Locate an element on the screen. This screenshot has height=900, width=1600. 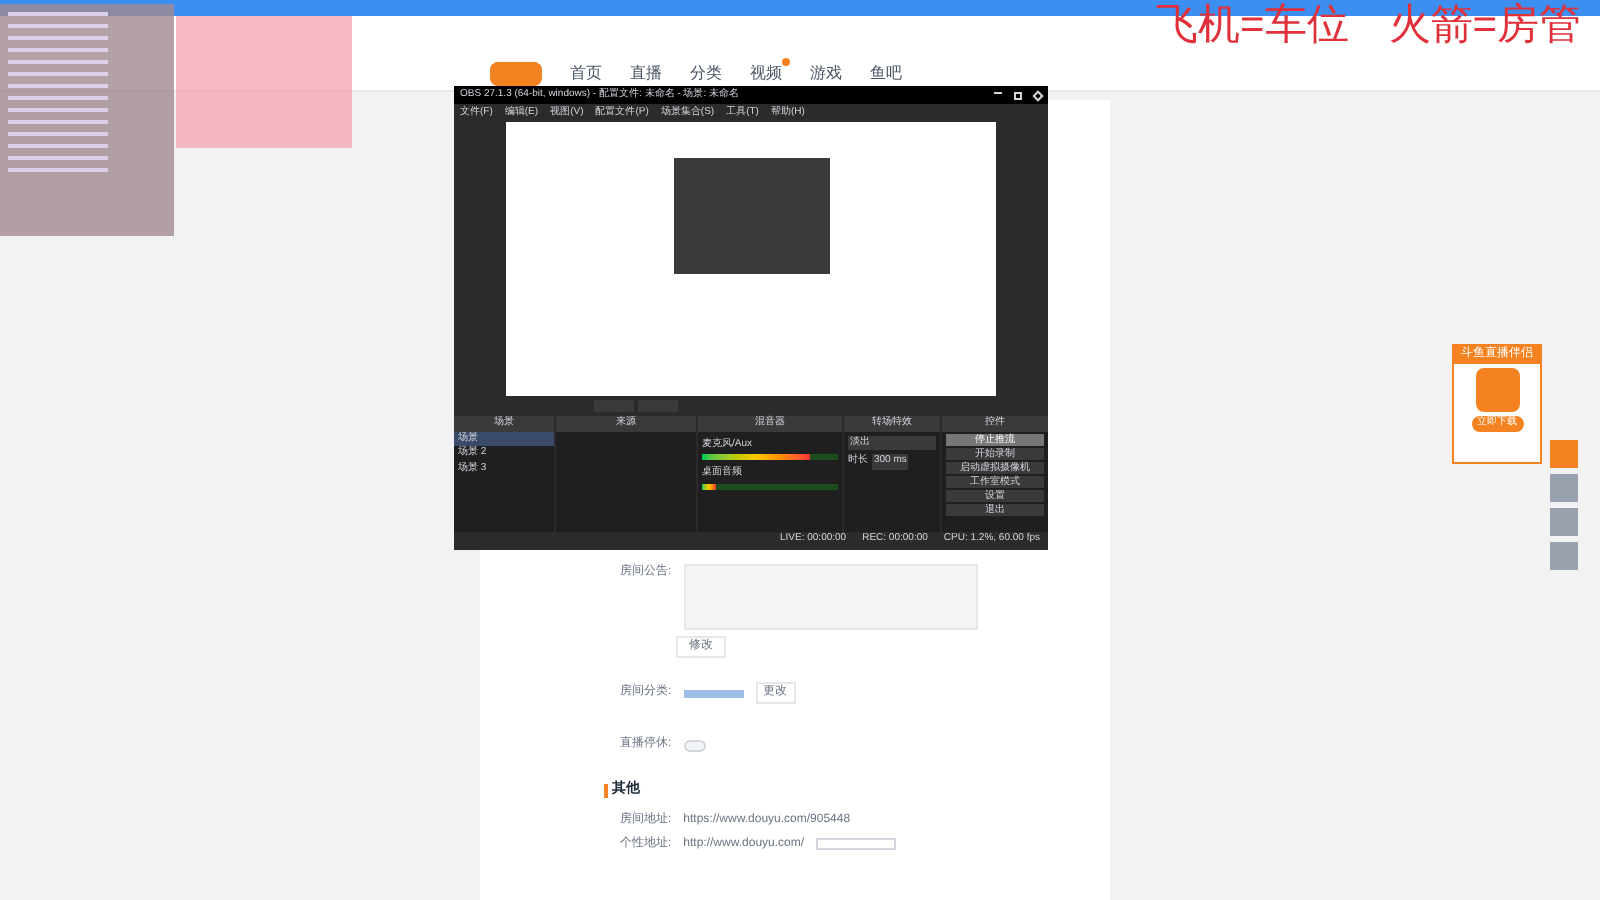
maximize-icon is located at coordinates (1018, 95).